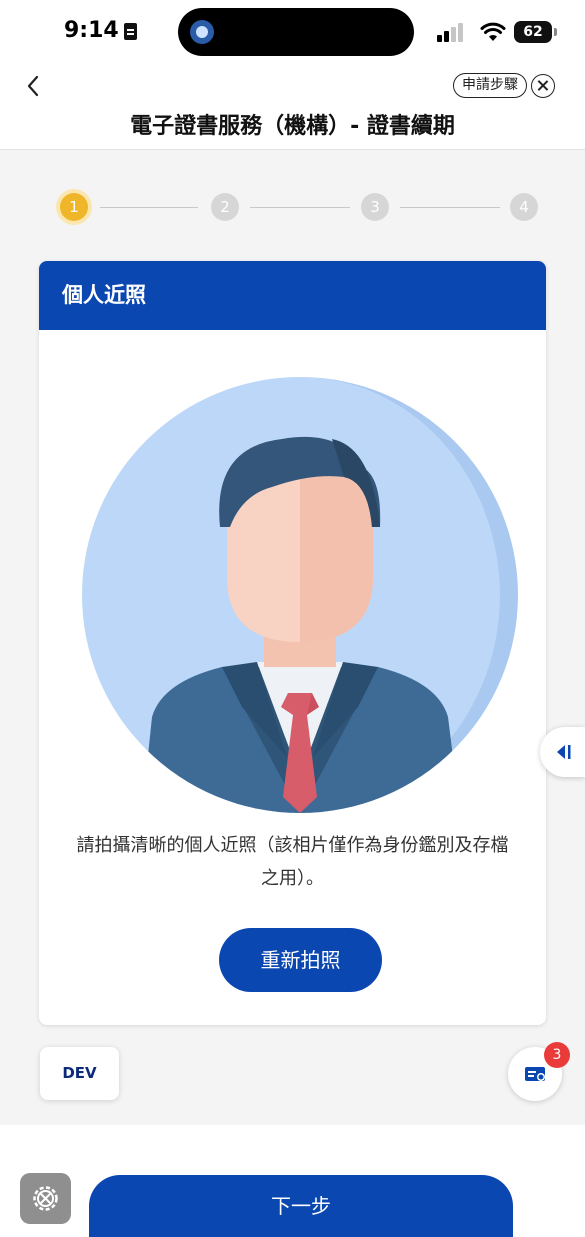 Image resolution: width=585 pixels, height=1237 pixels. Describe the element at coordinates (543, 86) in the screenshot. I see `close-button` at that location.